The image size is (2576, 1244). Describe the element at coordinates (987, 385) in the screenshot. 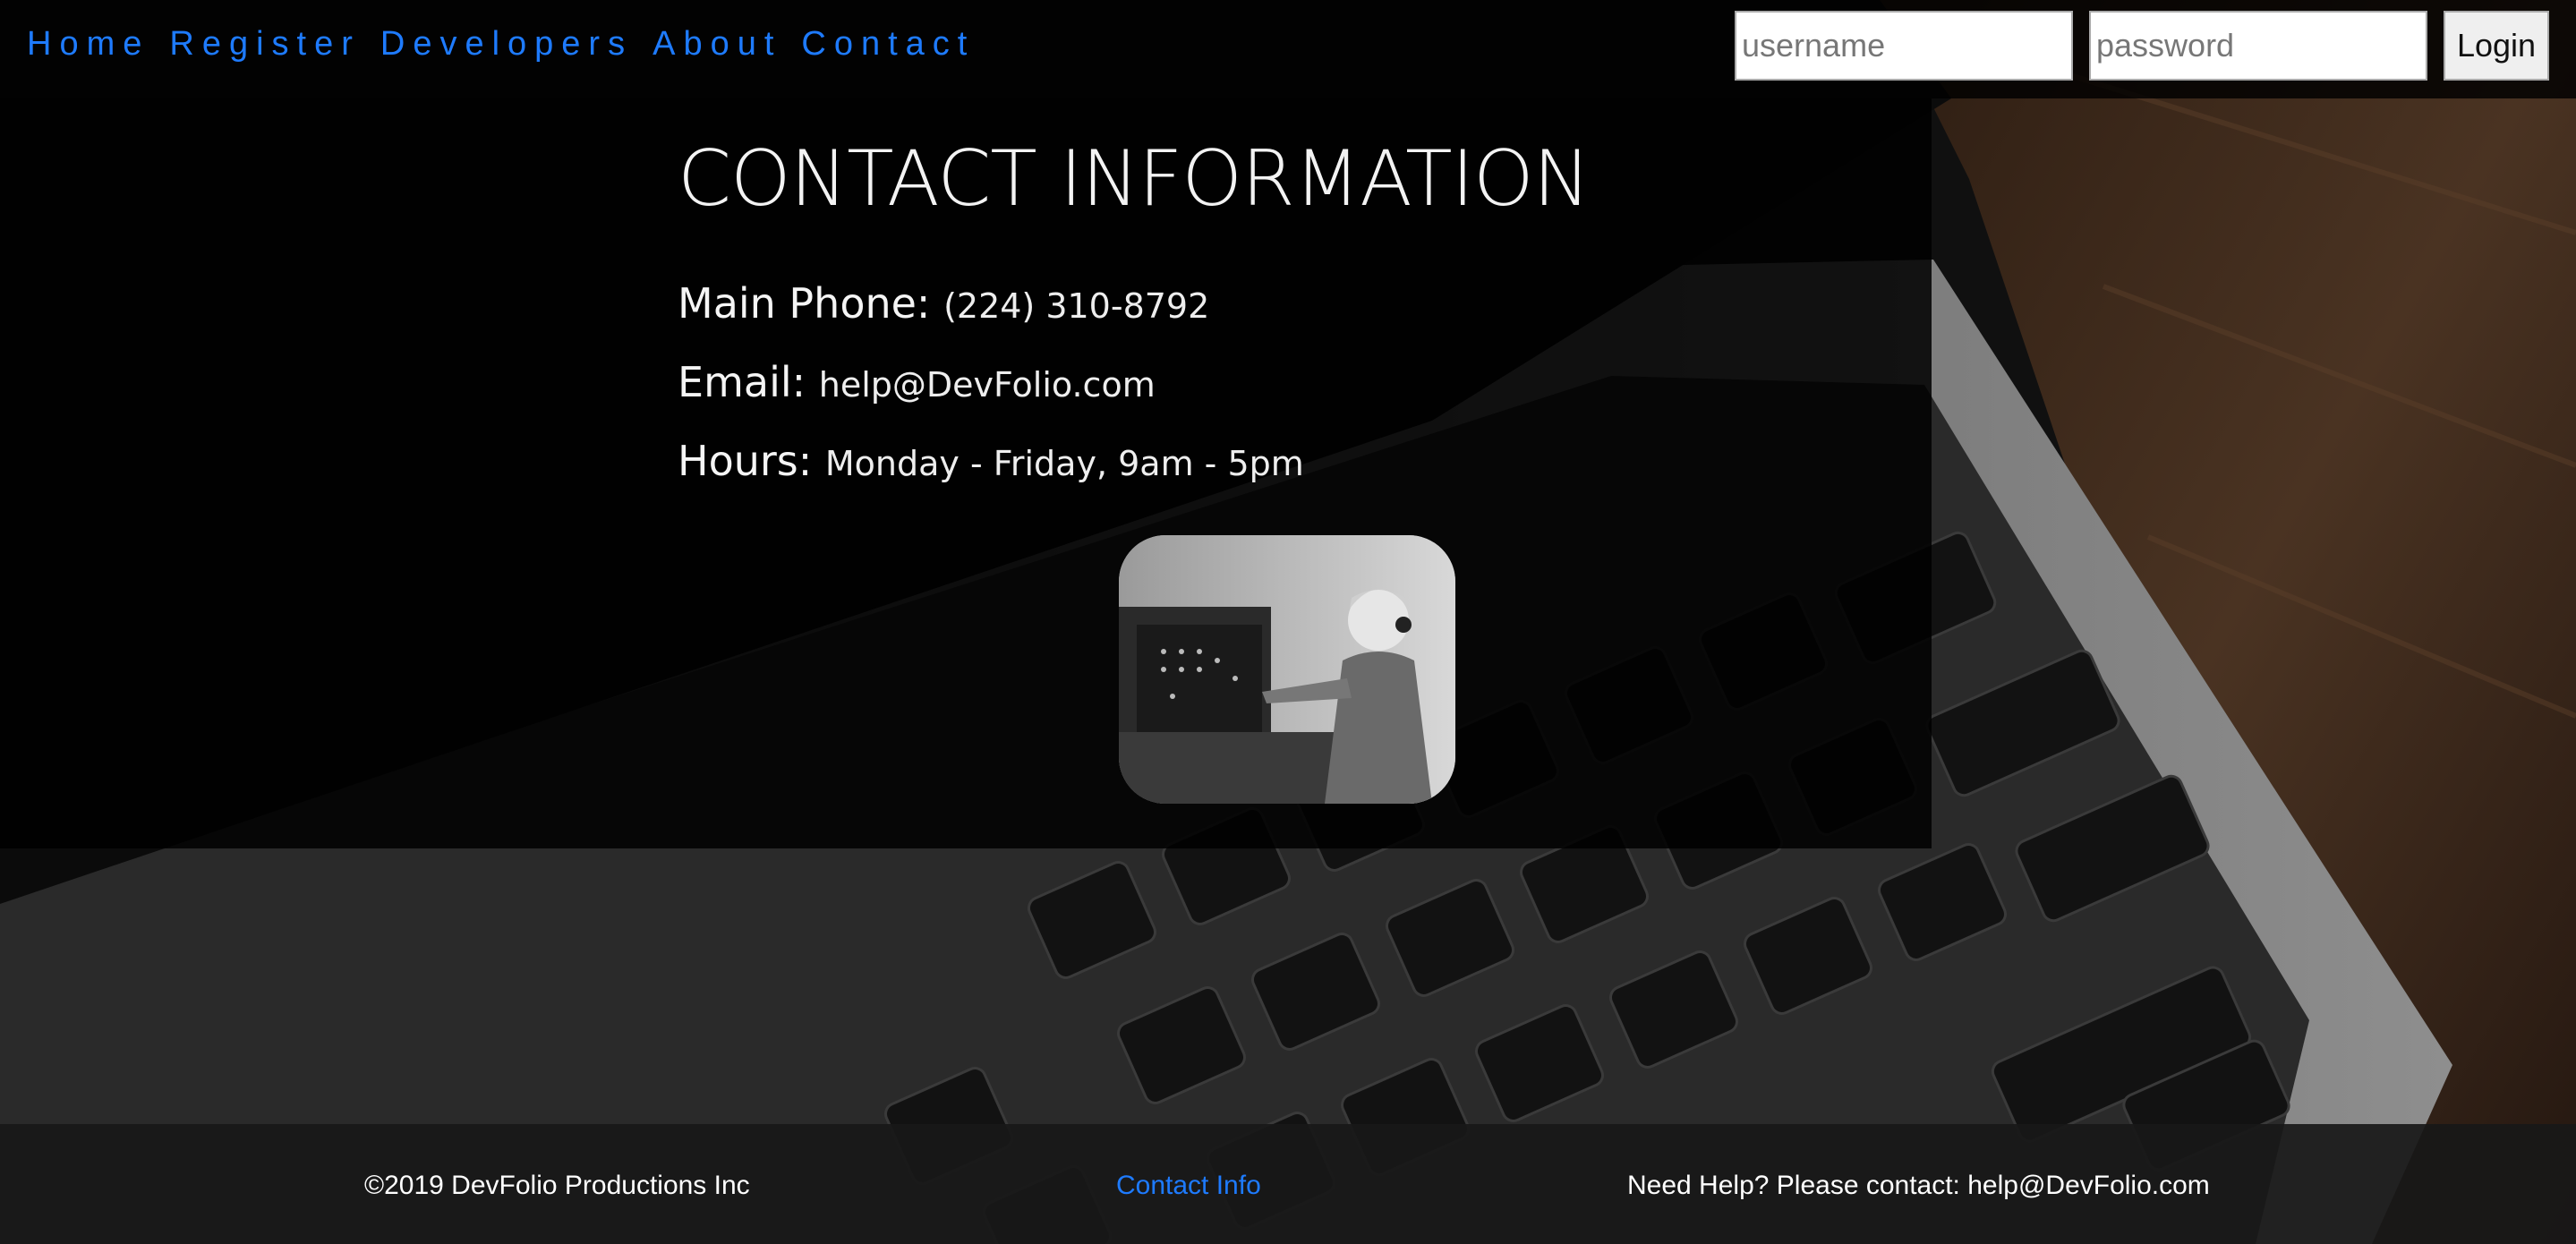

I see `email-value: help@DevFolio.com` at that location.